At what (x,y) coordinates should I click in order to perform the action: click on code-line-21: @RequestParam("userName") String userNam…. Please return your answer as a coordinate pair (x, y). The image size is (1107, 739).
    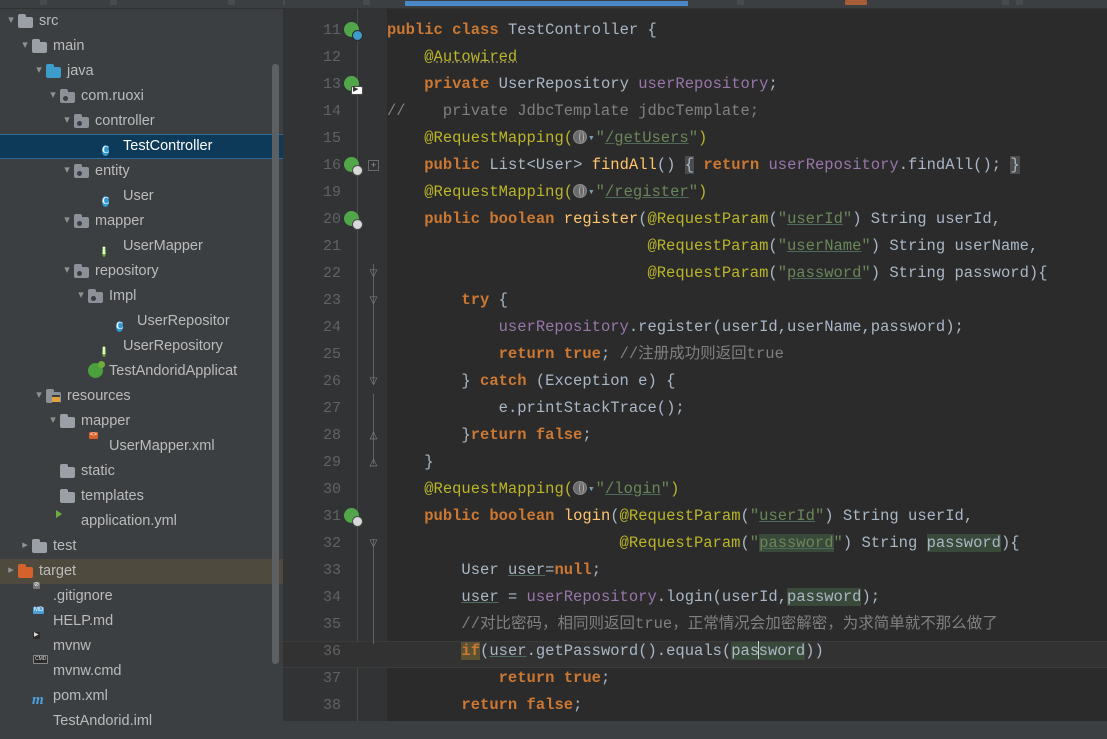
    Looking at the image, I should click on (712, 246).